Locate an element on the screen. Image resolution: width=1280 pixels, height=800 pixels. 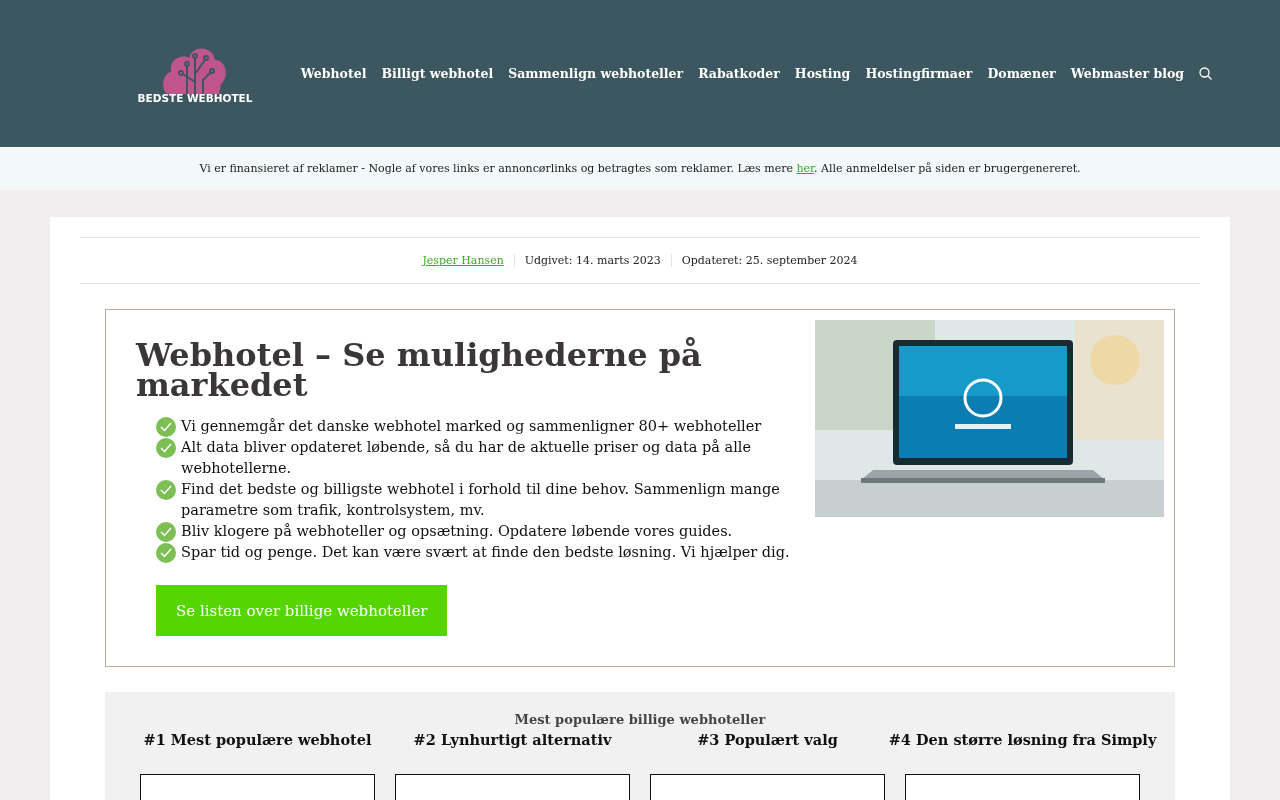
column-heading: #4 Den større løsning fra Simply is located at coordinates (1022, 739).